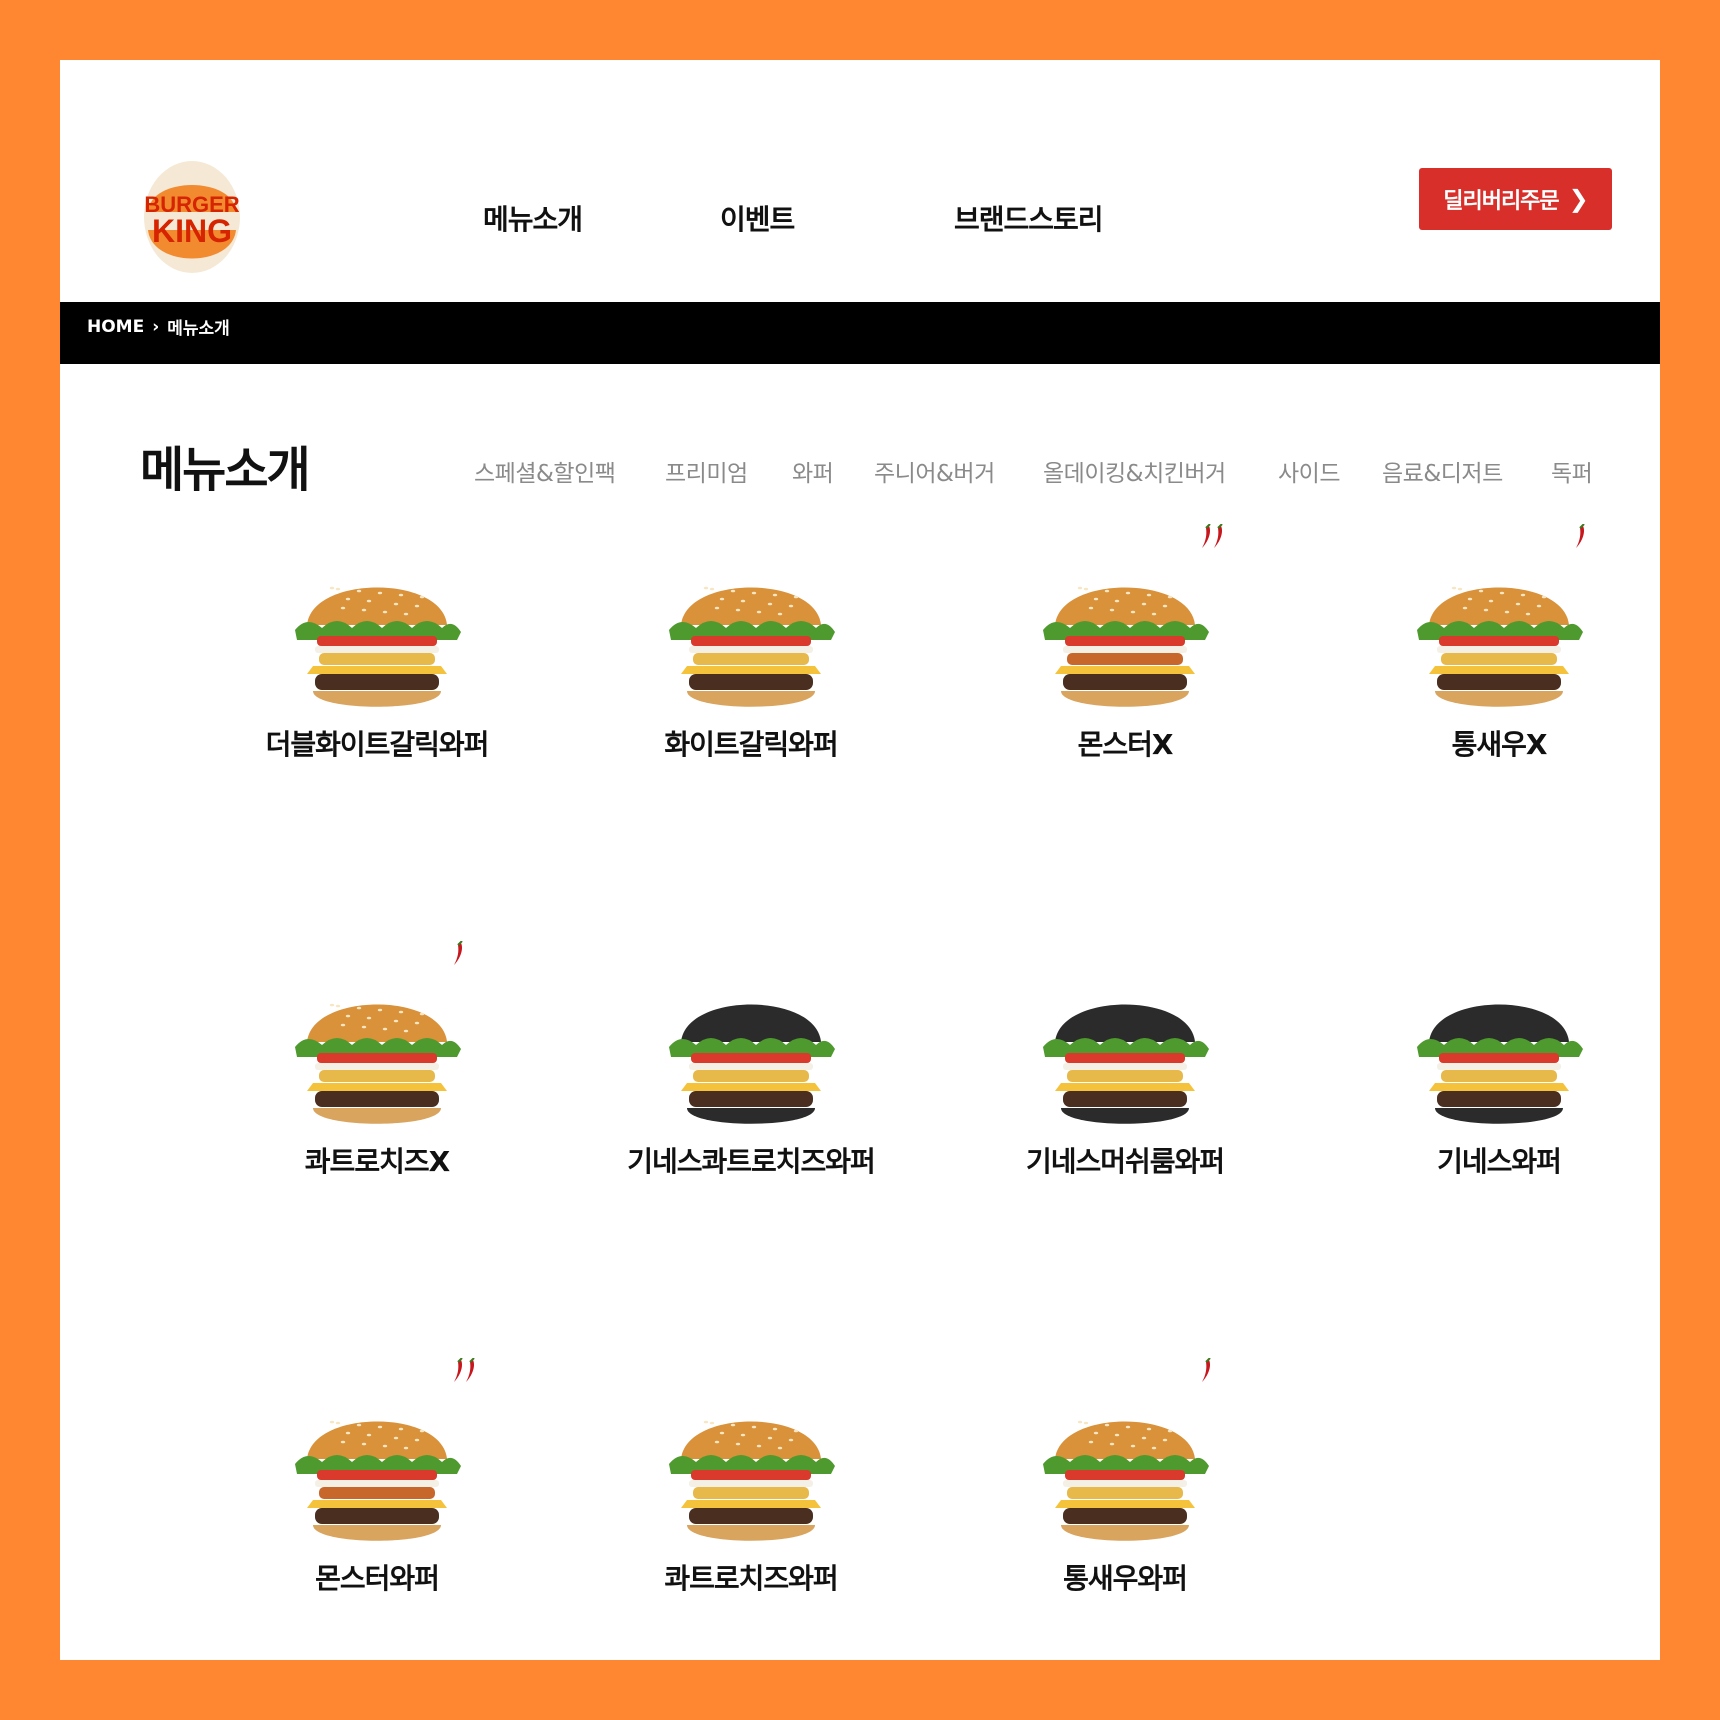  What do you see at coordinates (1442, 471) in the screenshot?
I see `tab-drink-dessert: 음료&디저트` at bounding box center [1442, 471].